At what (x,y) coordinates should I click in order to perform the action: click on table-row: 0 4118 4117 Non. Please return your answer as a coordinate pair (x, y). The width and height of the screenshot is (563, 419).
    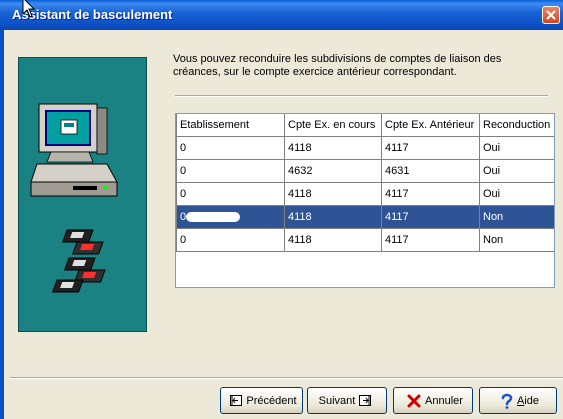
    Looking at the image, I should click on (365, 240).